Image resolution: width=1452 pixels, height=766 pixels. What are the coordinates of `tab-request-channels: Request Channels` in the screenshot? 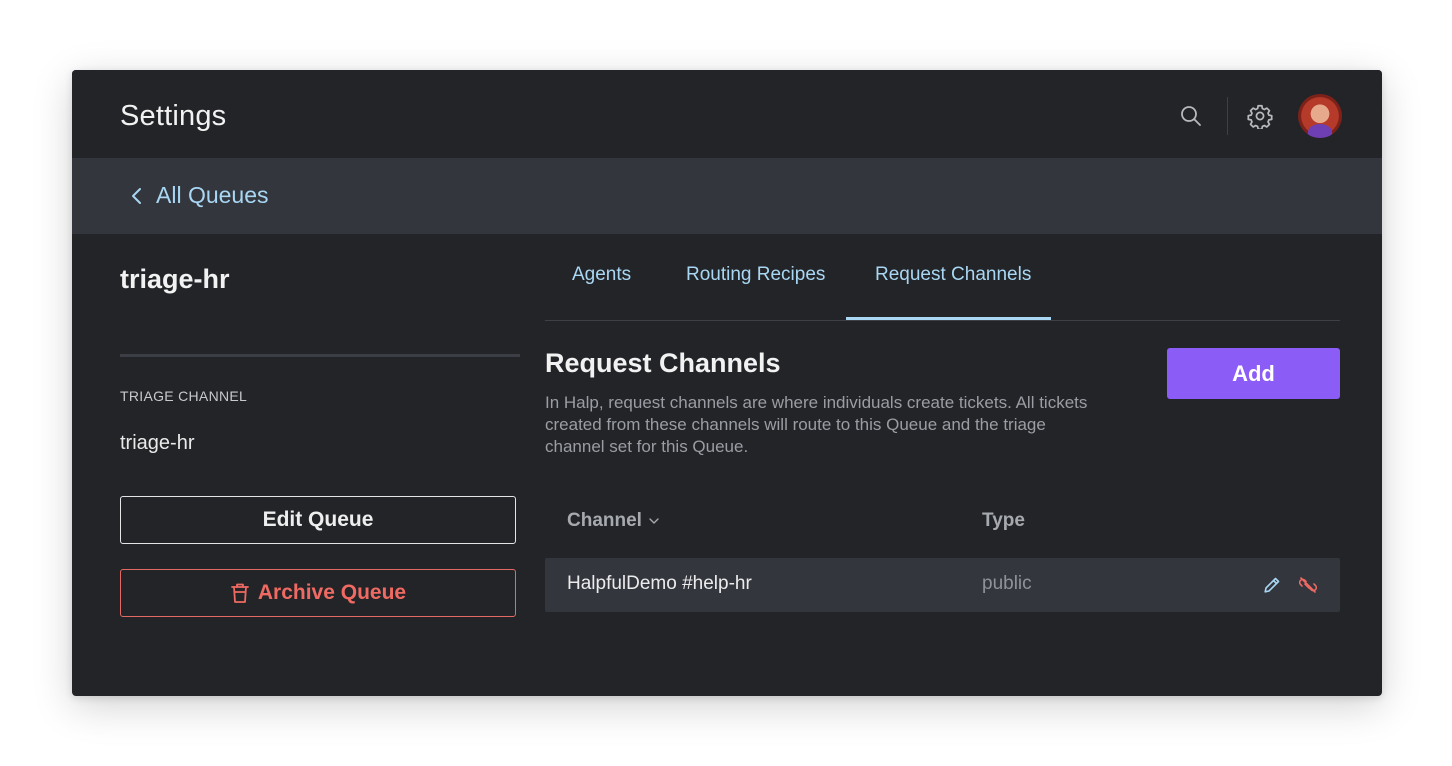 It's located at (953, 275).